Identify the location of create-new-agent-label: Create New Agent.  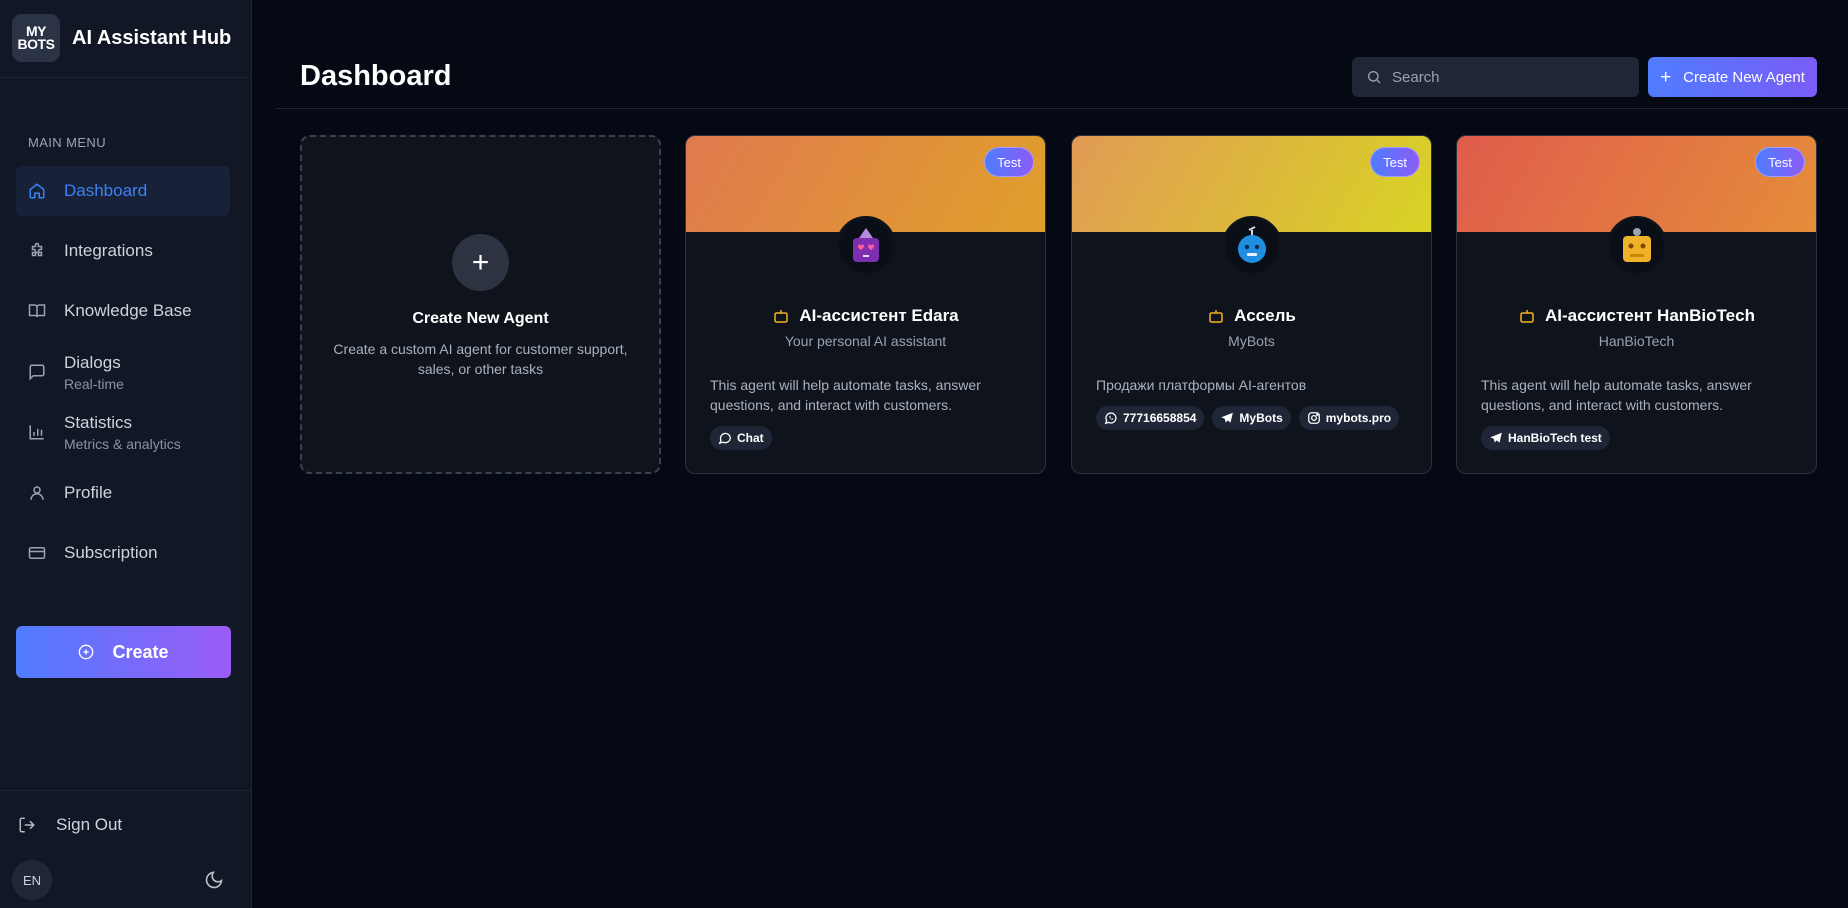
(1744, 77).